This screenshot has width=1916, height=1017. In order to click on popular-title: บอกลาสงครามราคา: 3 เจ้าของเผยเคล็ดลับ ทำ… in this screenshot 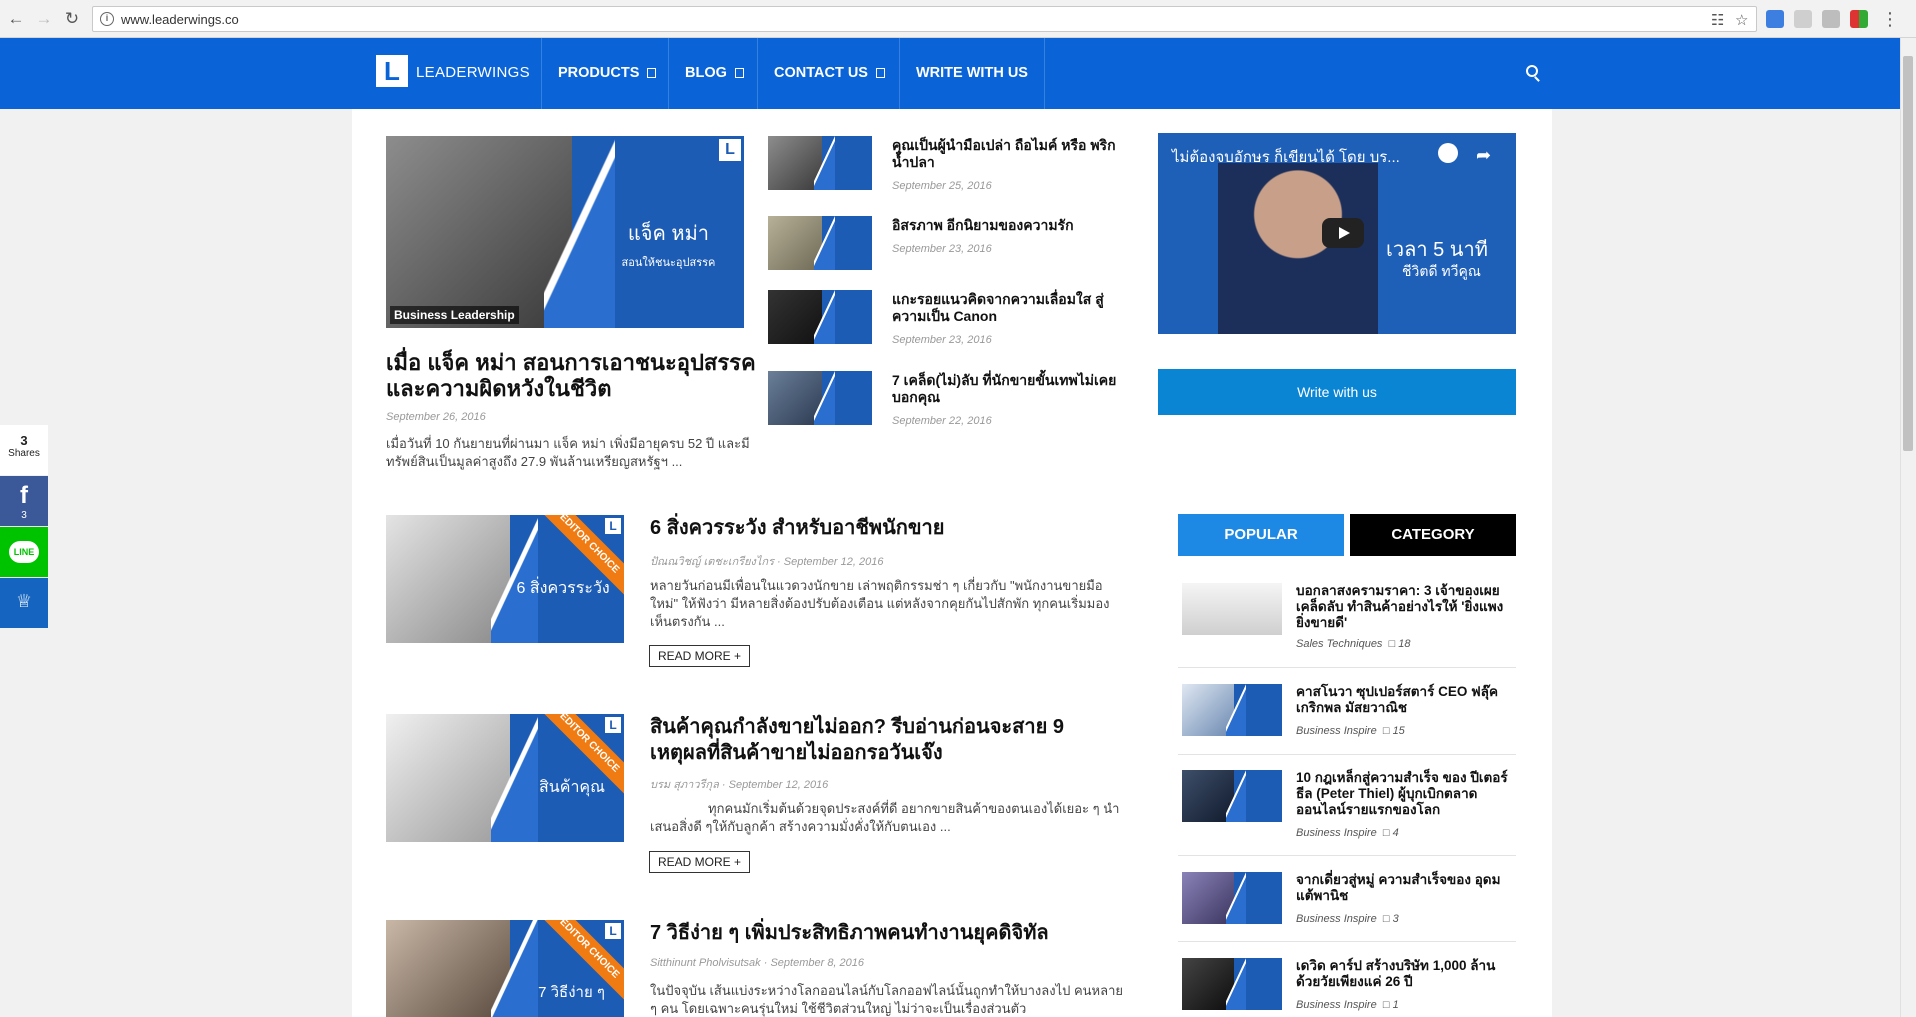, I will do `click(1405, 607)`.